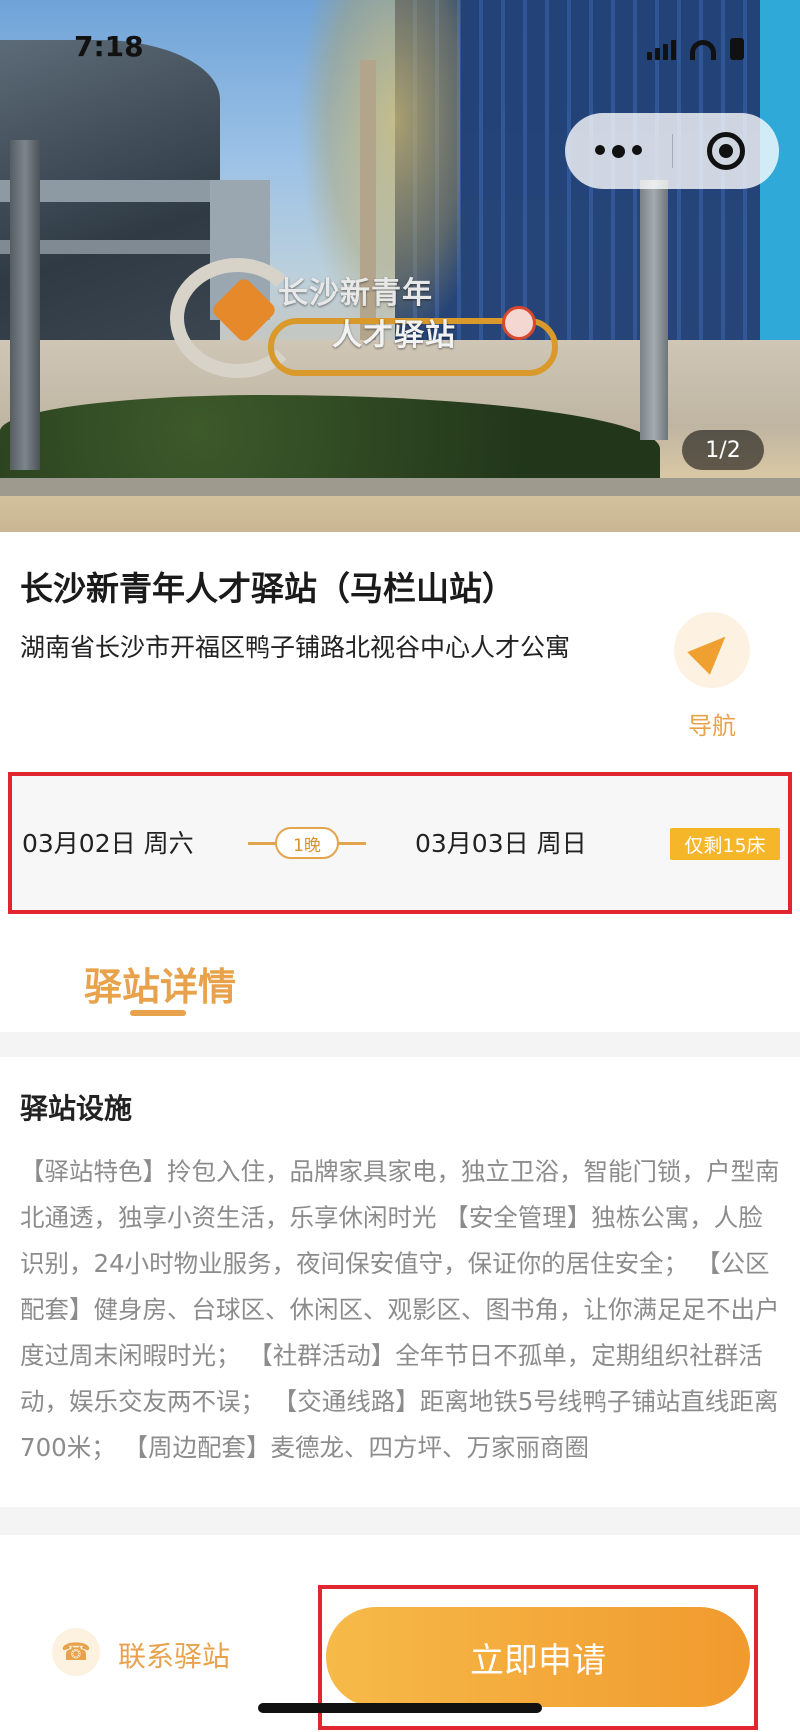  Describe the element at coordinates (394, 335) in the screenshot. I see `sign-text: 人才驿站` at that location.